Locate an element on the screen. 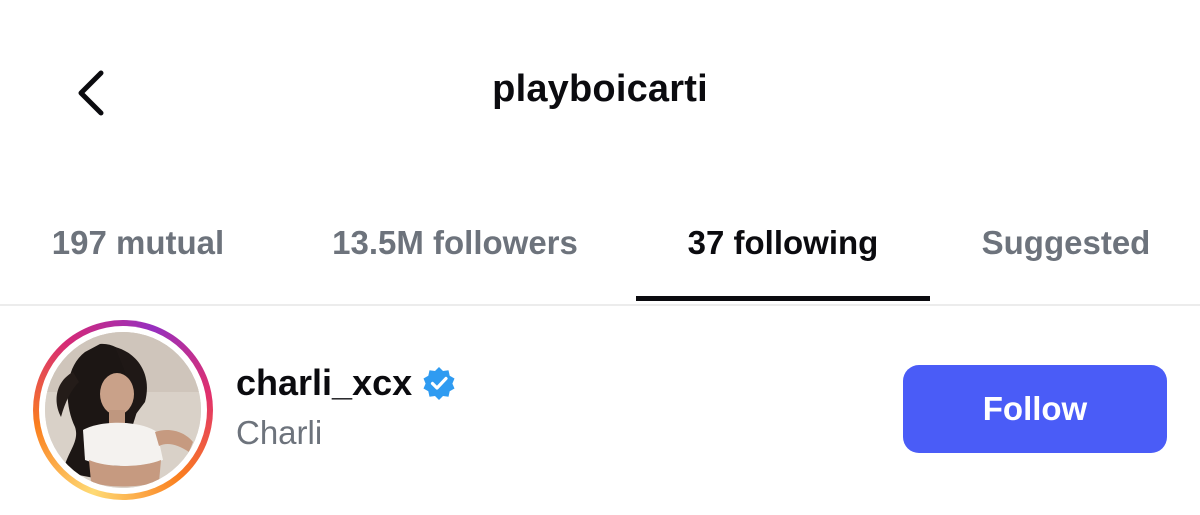 The image size is (1200, 515). story-ring is located at coordinates (123, 410).